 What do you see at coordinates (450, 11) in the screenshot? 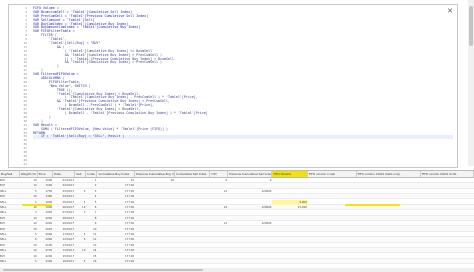
I see `close-icon: ✕` at bounding box center [450, 11].